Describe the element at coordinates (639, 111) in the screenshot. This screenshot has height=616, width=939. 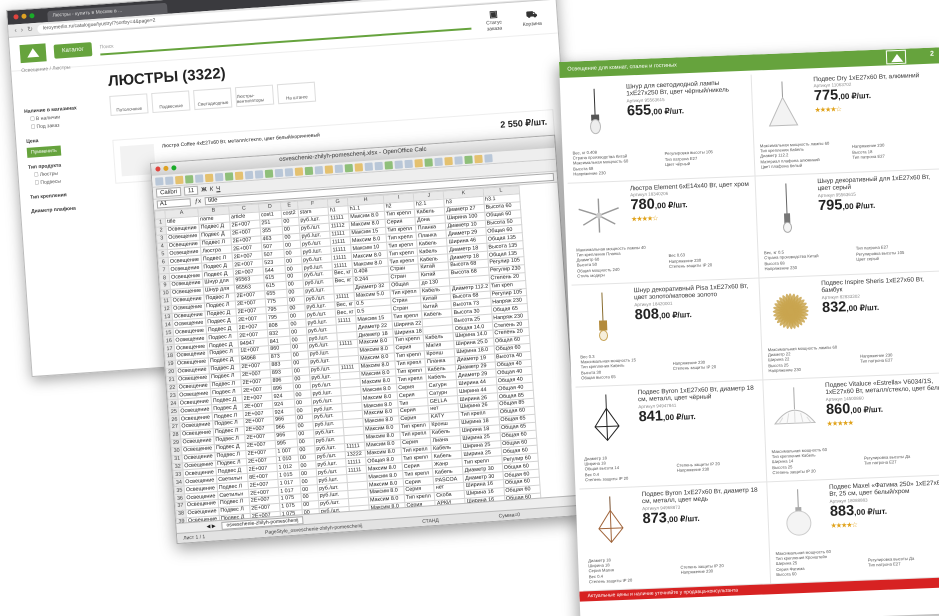
I see `price-rubles: 655` at that location.